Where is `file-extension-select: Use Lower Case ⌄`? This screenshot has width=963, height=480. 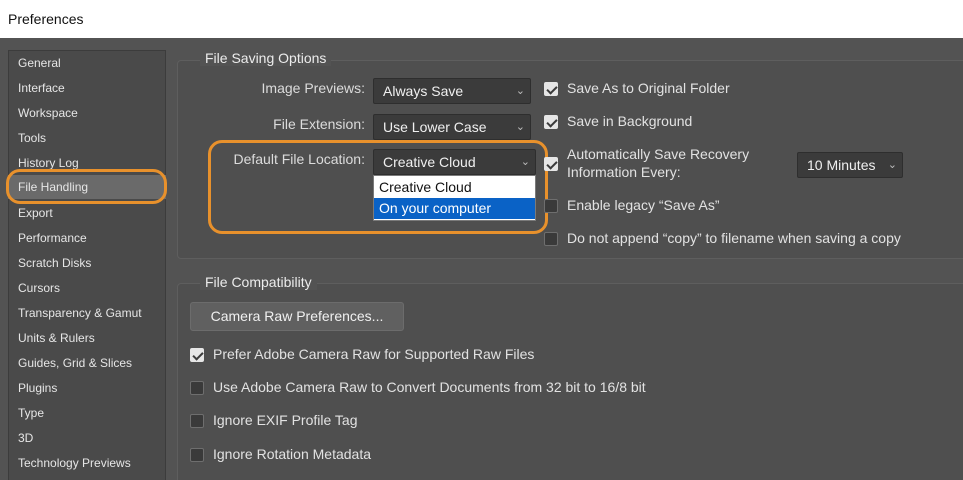 file-extension-select: Use Lower Case ⌄ is located at coordinates (452, 127).